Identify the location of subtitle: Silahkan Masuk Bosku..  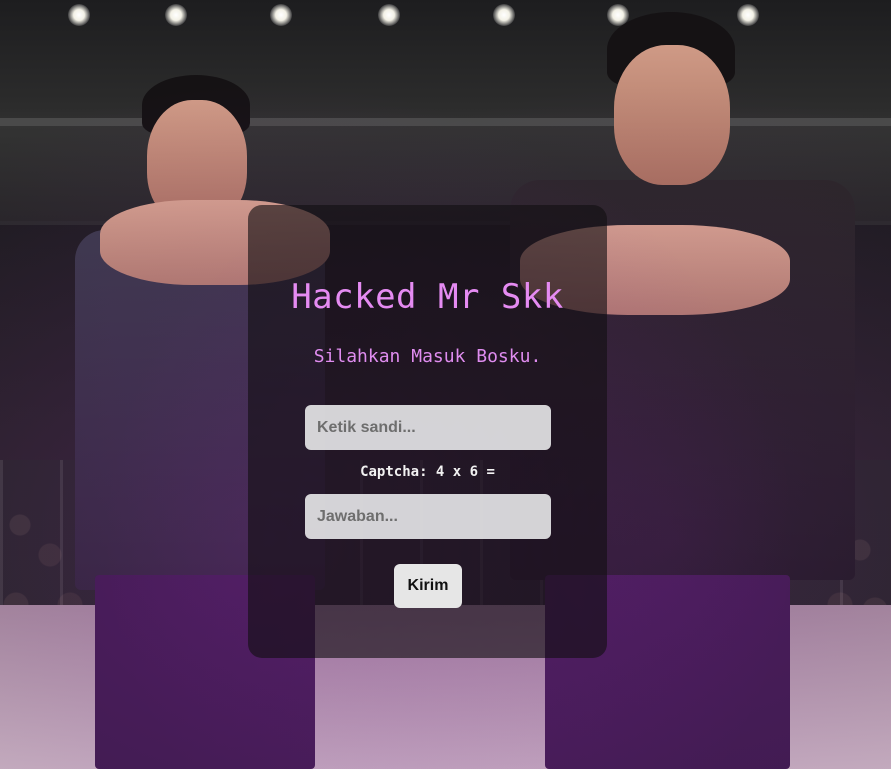
(427, 356).